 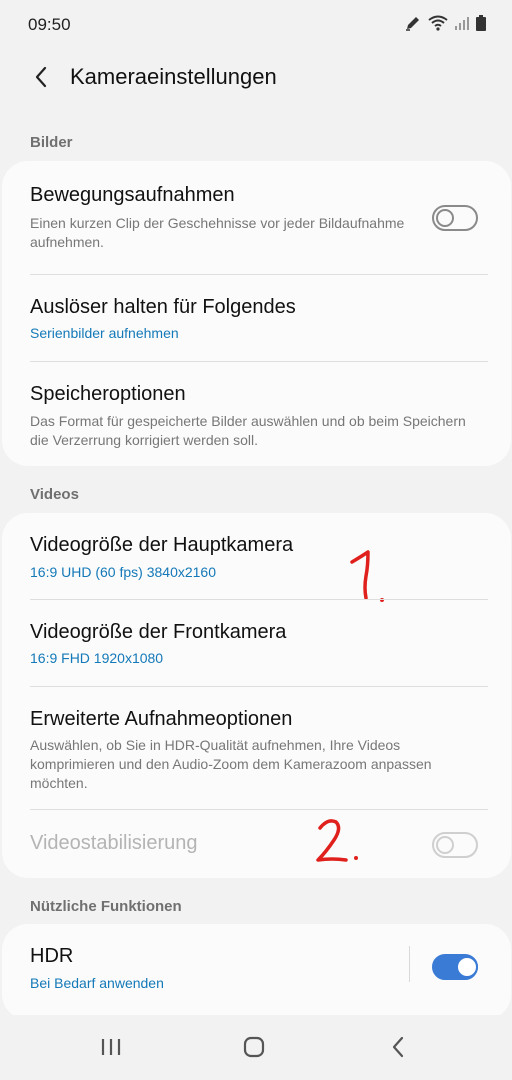 What do you see at coordinates (51, 142) in the screenshot?
I see `section-label-bilder: Bilder` at bounding box center [51, 142].